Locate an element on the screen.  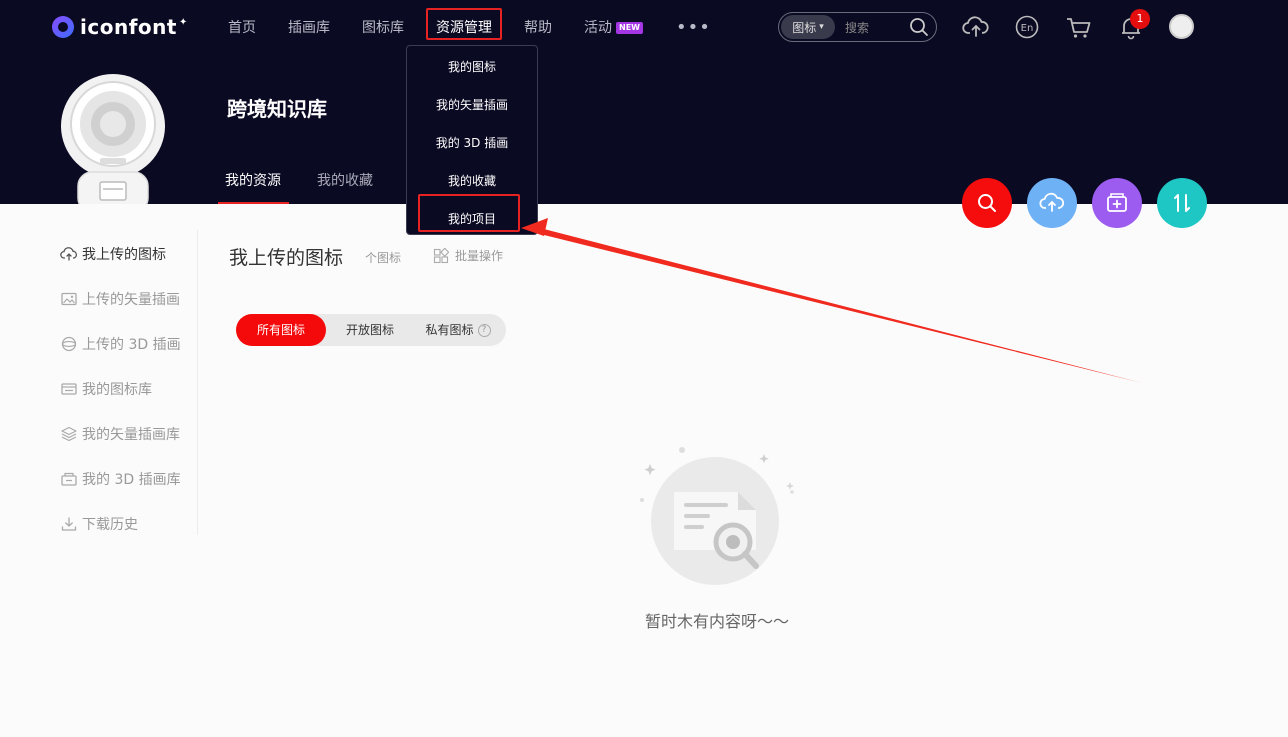
sidebar-item-uploaded-vector-illustrations: 上传的矢量插画 is located at coordinates (120, 299).